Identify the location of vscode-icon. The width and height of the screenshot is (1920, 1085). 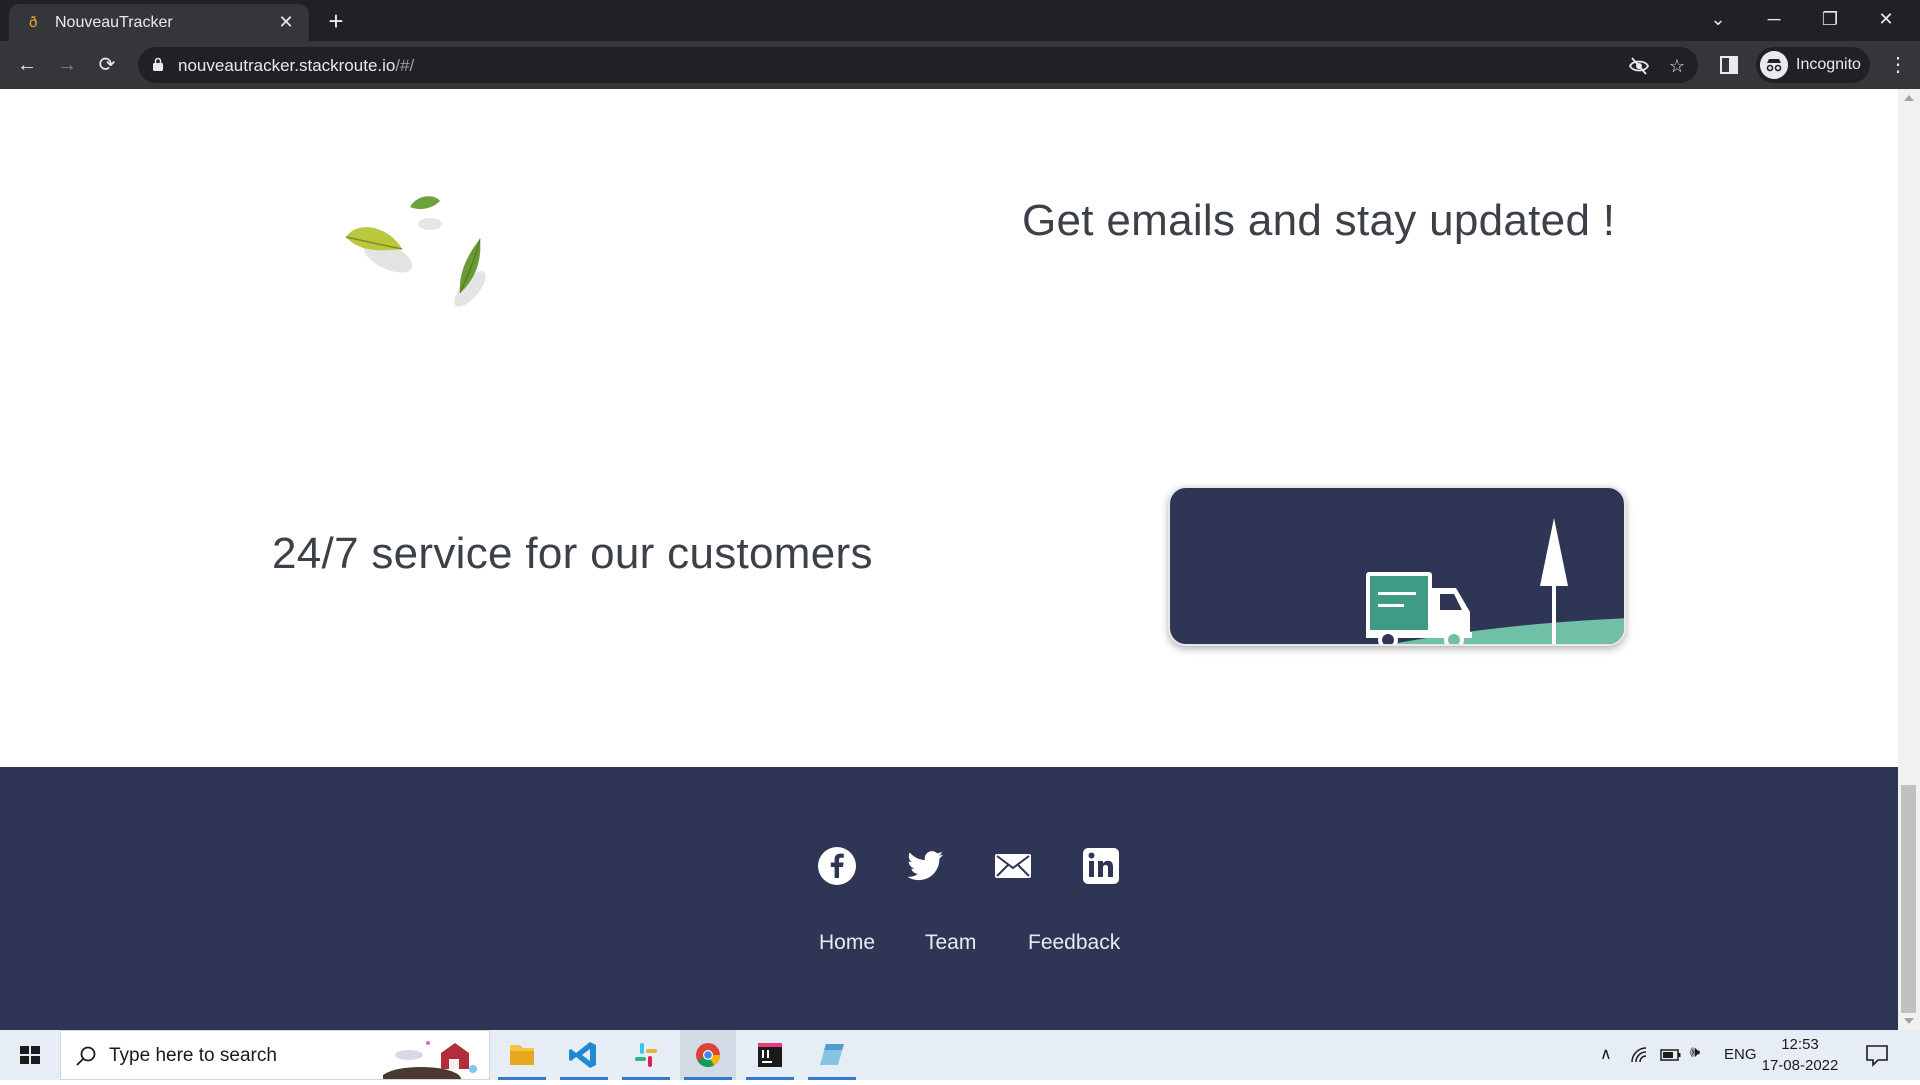
(582, 1055).